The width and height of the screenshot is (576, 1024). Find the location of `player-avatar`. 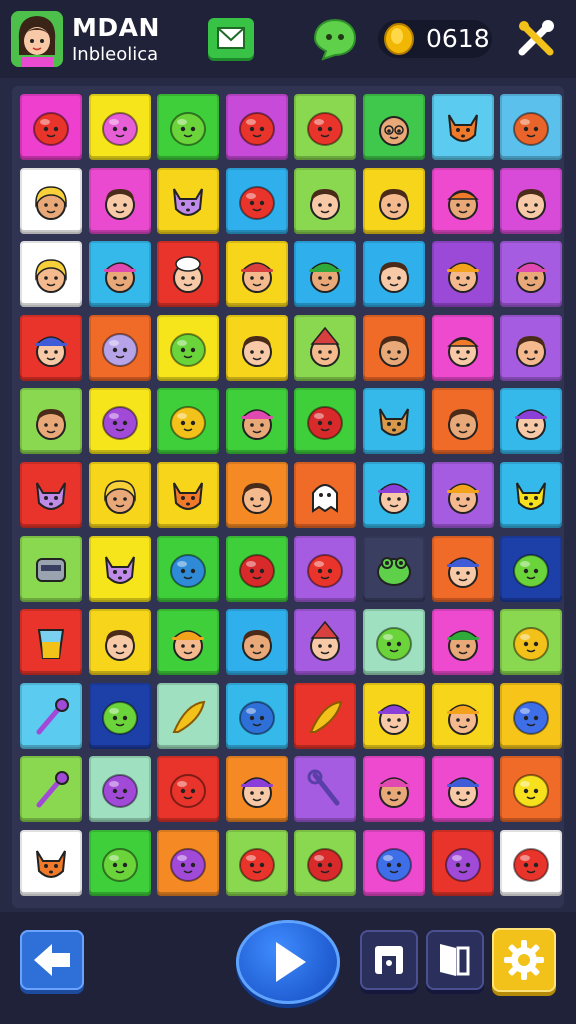

player-avatar is located at coordinates (37, 39).